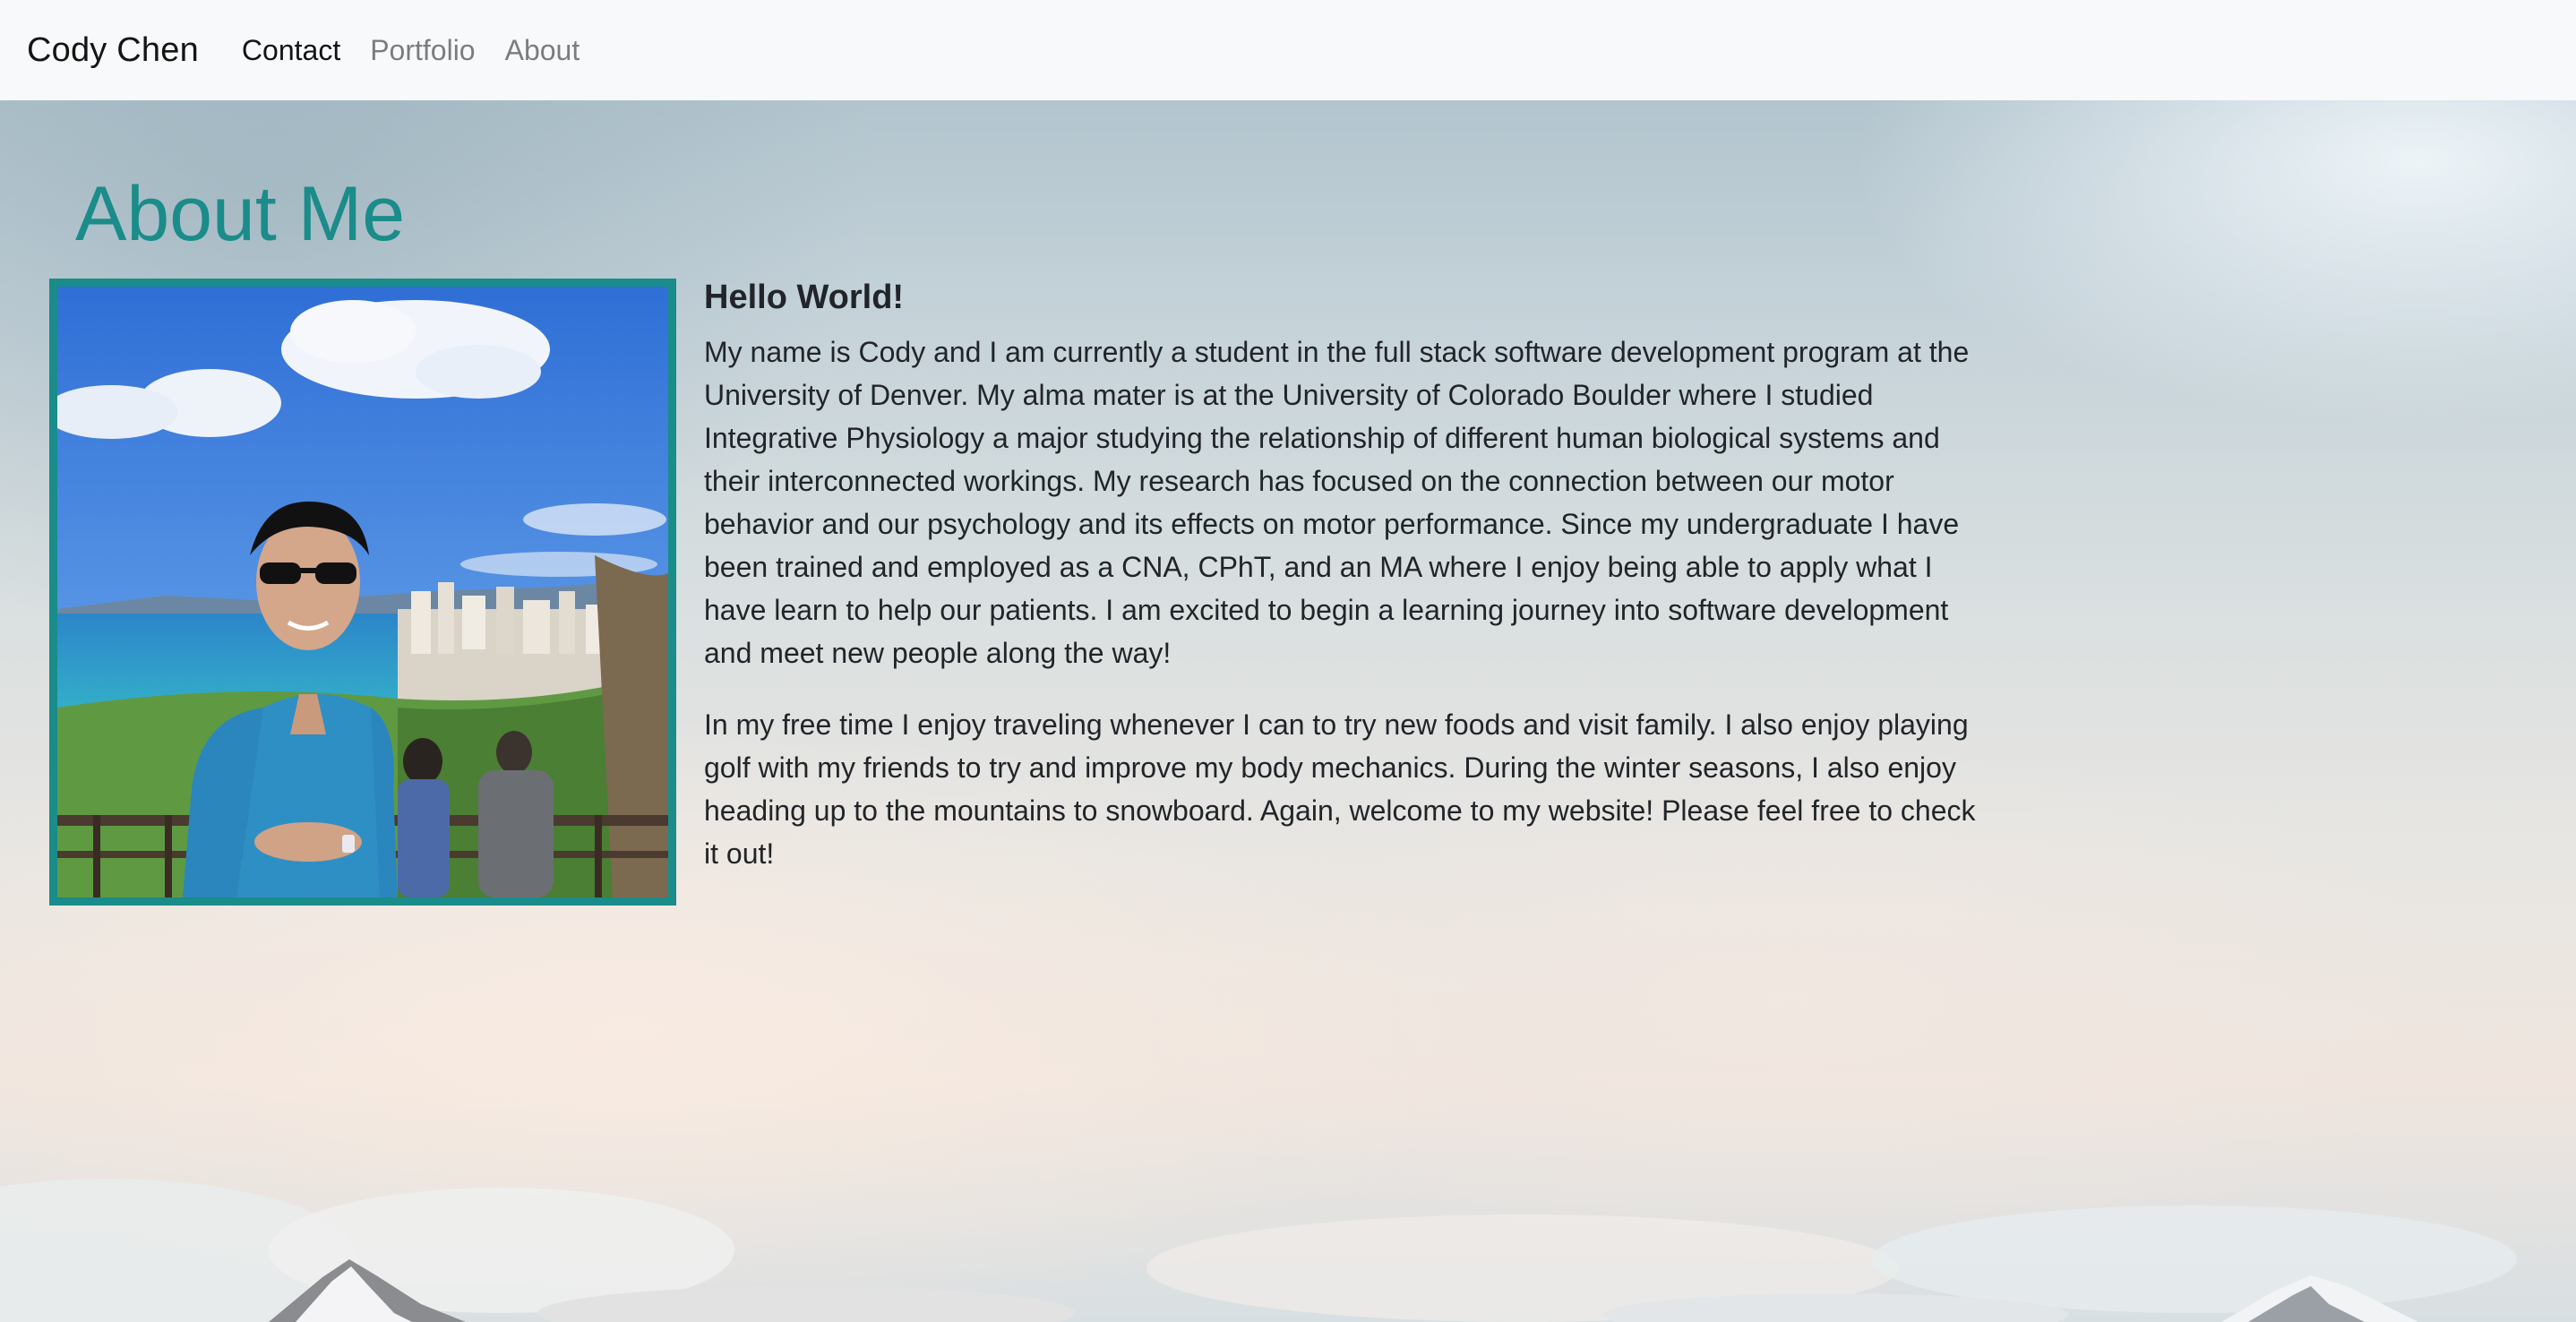 Image resolution: width=2576 pixels, height=1322 pixels. Describe the element at coordinates (1288, 50) in the screenshot. I see `navbar: Cody Chen Contact Portfolio About` at that location.